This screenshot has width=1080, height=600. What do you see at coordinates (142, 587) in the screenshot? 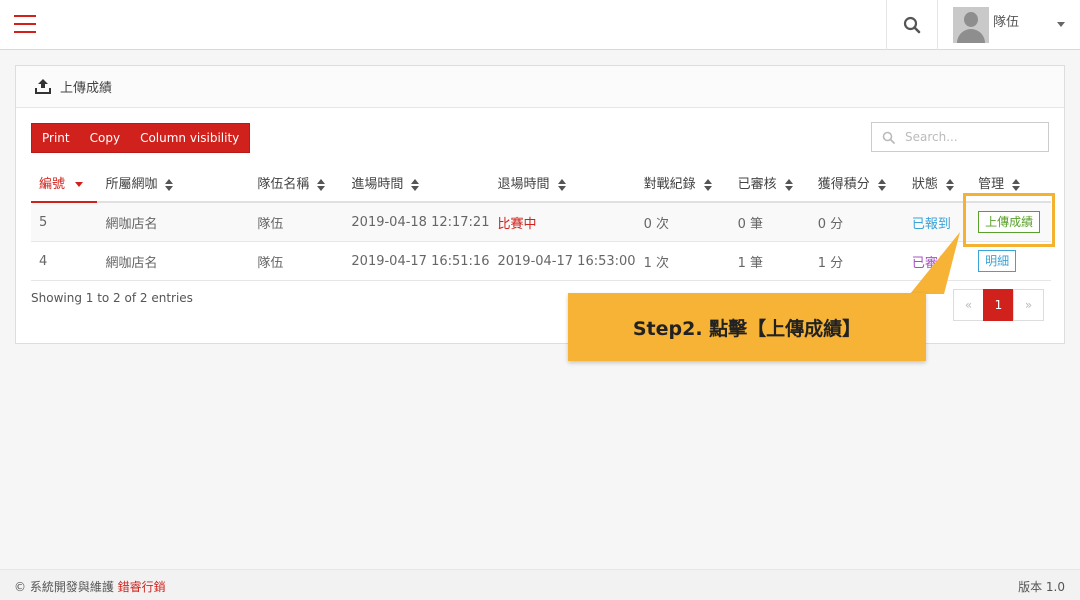
I see `footer-brand-link: 錯睿行銷` at bounding box center [142, 587].